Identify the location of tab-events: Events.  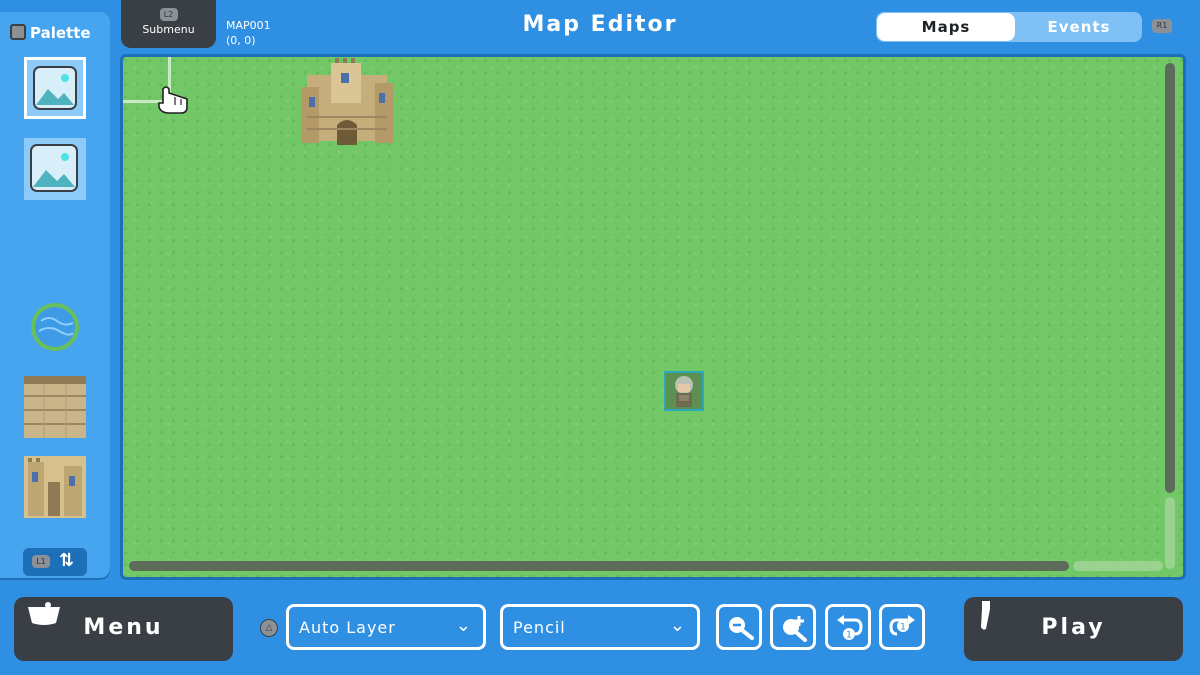
(1079, 27).